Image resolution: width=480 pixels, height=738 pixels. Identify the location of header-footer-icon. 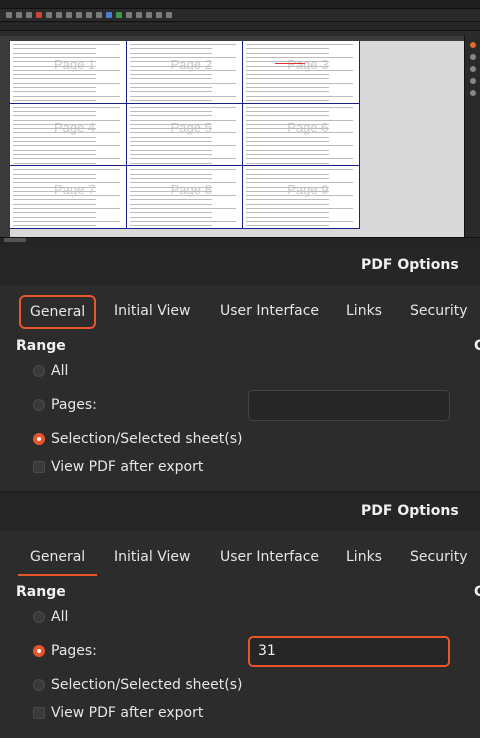
(159, 15).